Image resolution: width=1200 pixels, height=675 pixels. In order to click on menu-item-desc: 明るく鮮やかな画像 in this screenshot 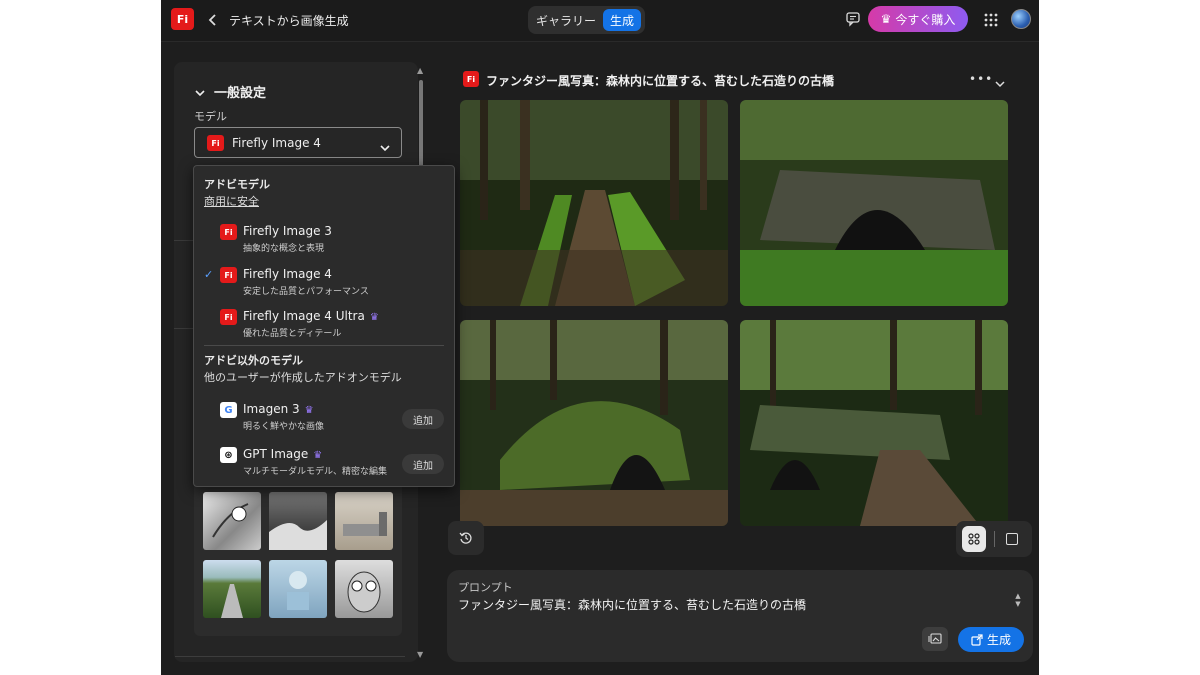, I will do `click(284, 427)`.